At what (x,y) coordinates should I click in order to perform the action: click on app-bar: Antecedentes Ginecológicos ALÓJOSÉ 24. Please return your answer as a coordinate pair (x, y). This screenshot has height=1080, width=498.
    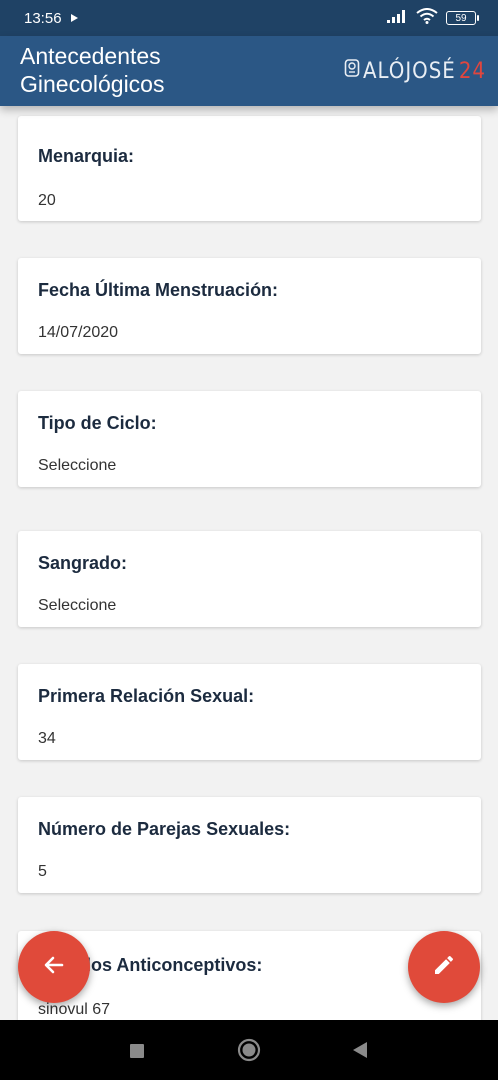
    Looking at the image, I should click on (249, 71).